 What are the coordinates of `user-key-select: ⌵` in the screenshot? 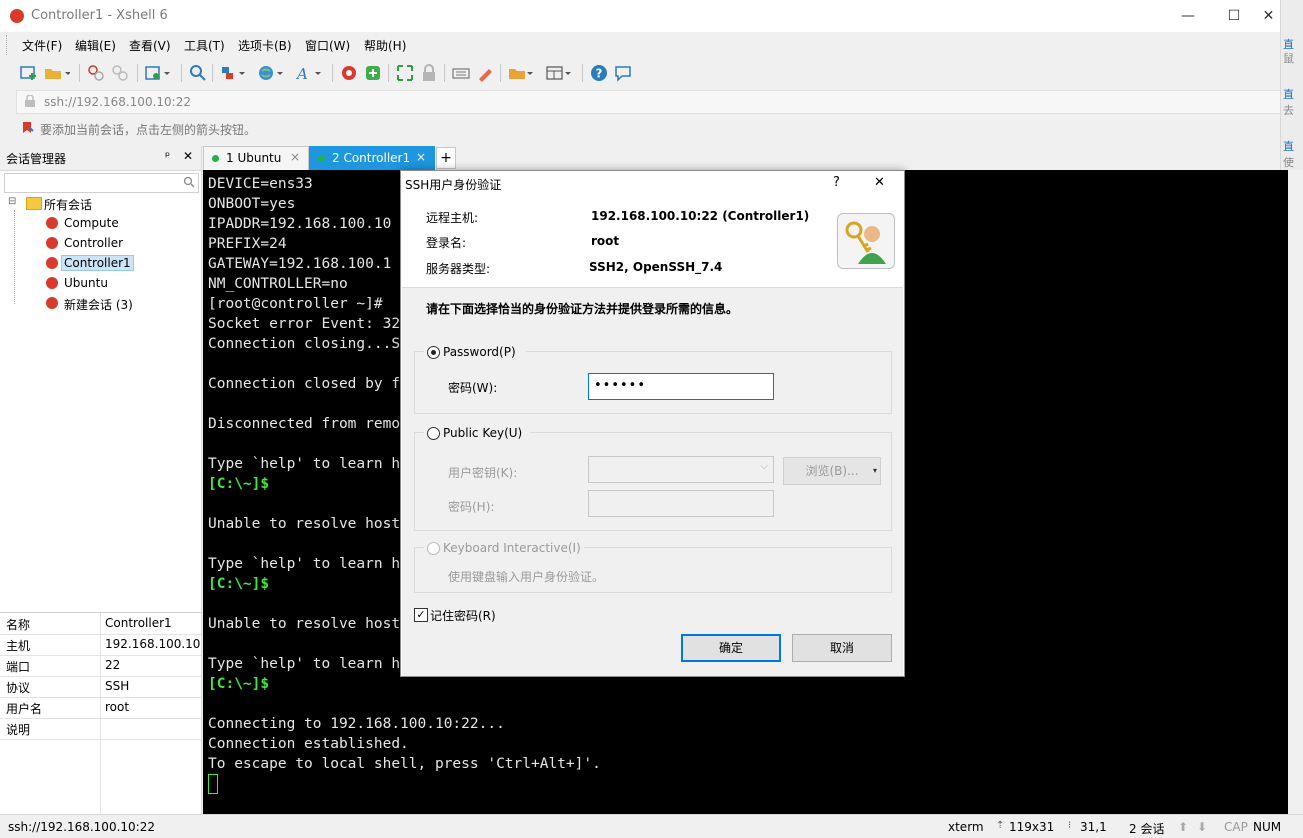 It's located at (681, 469).